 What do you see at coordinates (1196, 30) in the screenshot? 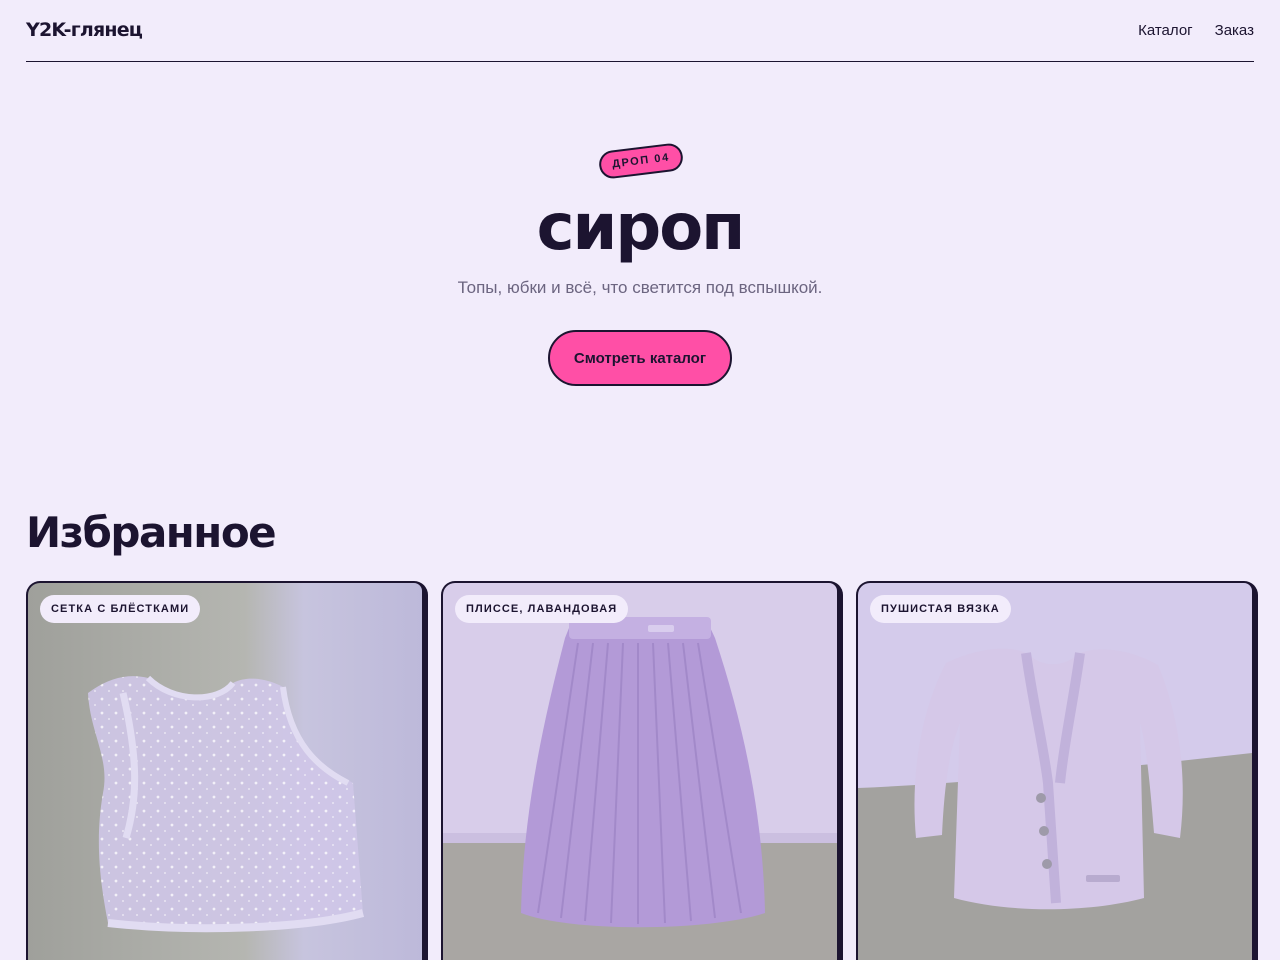
I see `main-nav: Каталог Заказ` at bounding box center [1196, 30].